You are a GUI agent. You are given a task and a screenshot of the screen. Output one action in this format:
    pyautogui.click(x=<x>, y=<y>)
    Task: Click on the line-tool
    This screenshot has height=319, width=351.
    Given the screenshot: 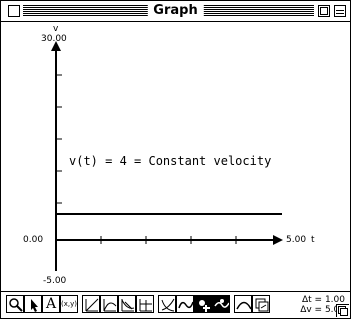 What is the action you would take?
    pyautogui.click(x=91, y=304)
    